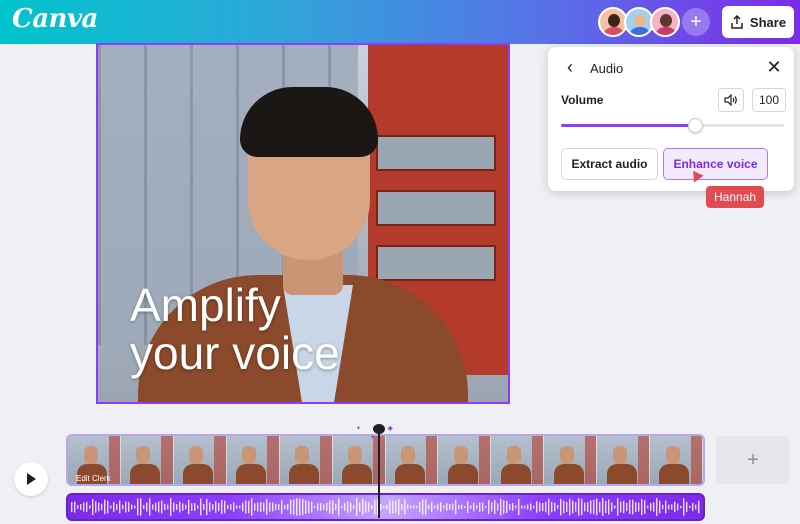  I want to click on close-icon: ✕, so click(774, 67).